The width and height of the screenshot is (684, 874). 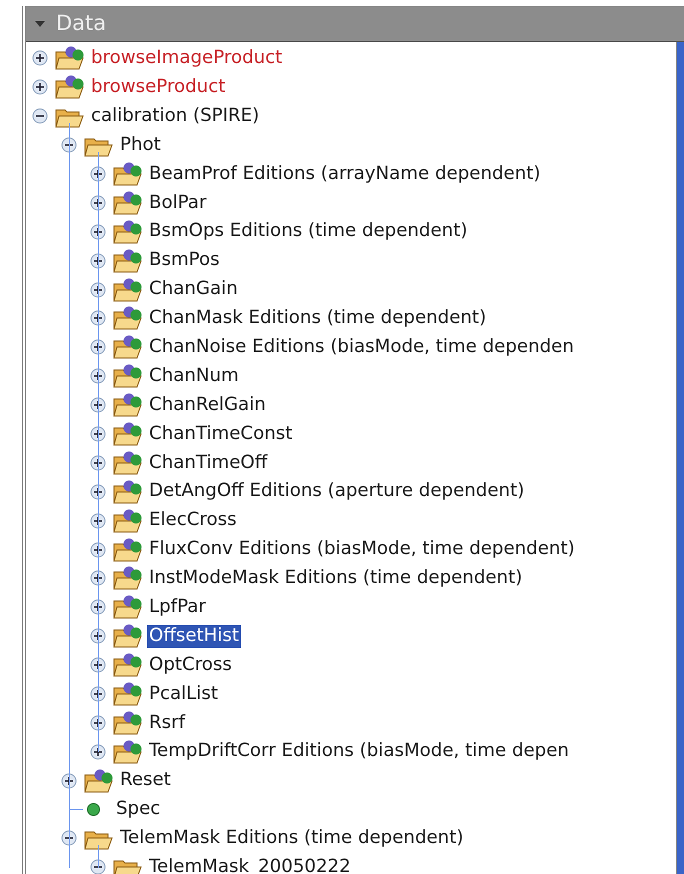 I want to click on tree-item: Phot, so click(x=140, y=145).